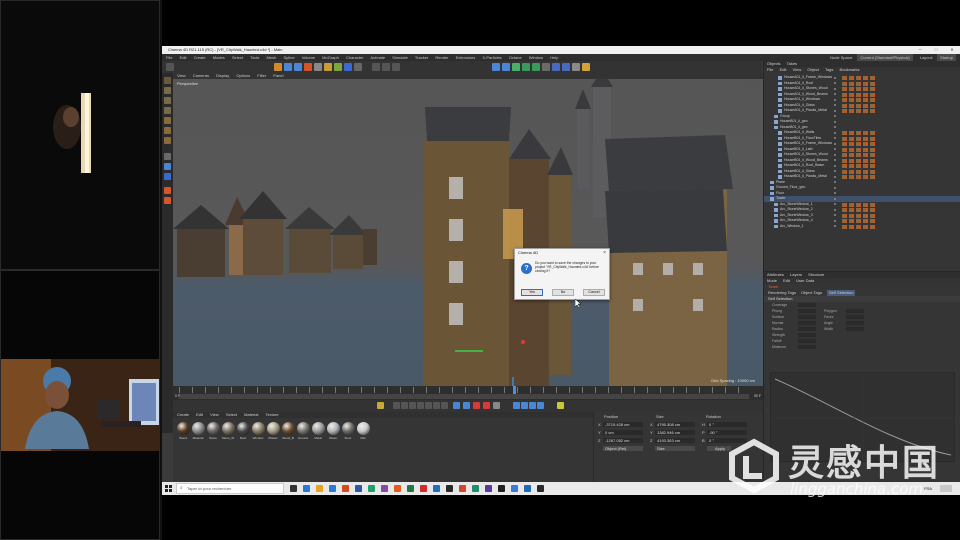 The width and height of the screenshot is (960, 540). Describe the element at coordinates (170, 67) in the screenshot. I see `undo-icon` at that location.